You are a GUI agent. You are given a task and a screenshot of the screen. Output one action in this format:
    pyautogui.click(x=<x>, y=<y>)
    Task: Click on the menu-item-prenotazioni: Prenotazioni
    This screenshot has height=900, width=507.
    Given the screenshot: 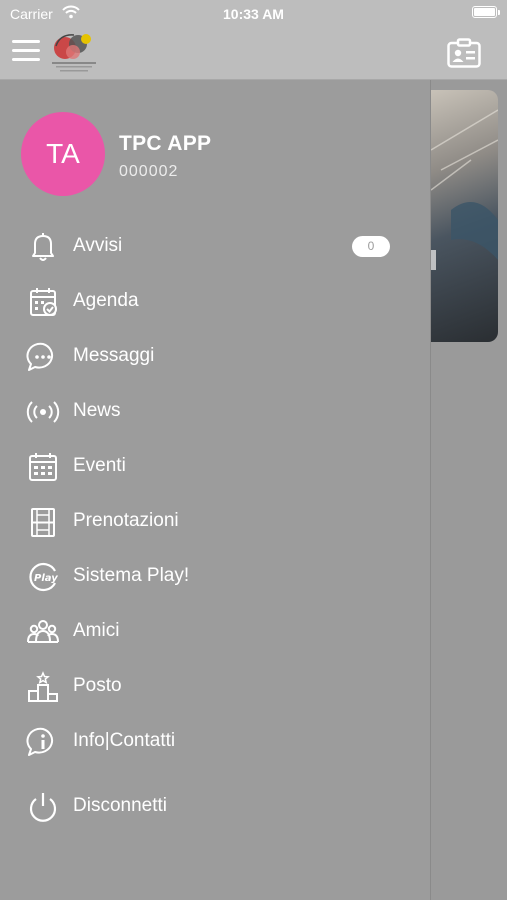 What is the action you would take?
    pyautogui.click(x=215, y=521)
    